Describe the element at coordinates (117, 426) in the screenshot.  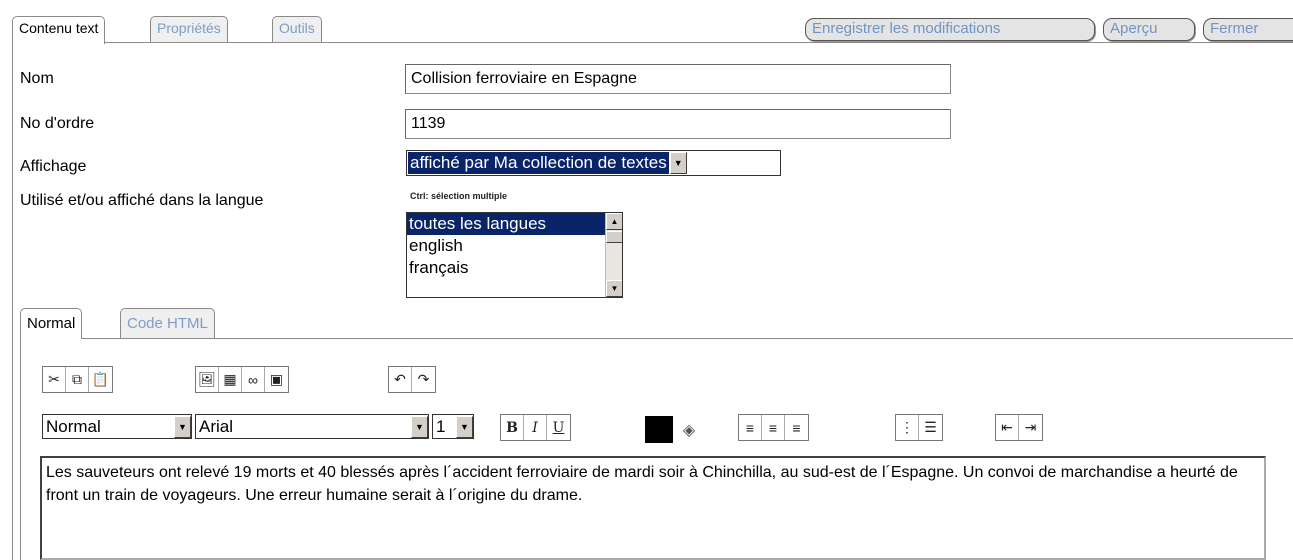
I see `format-select: Normal ▼` at that location.